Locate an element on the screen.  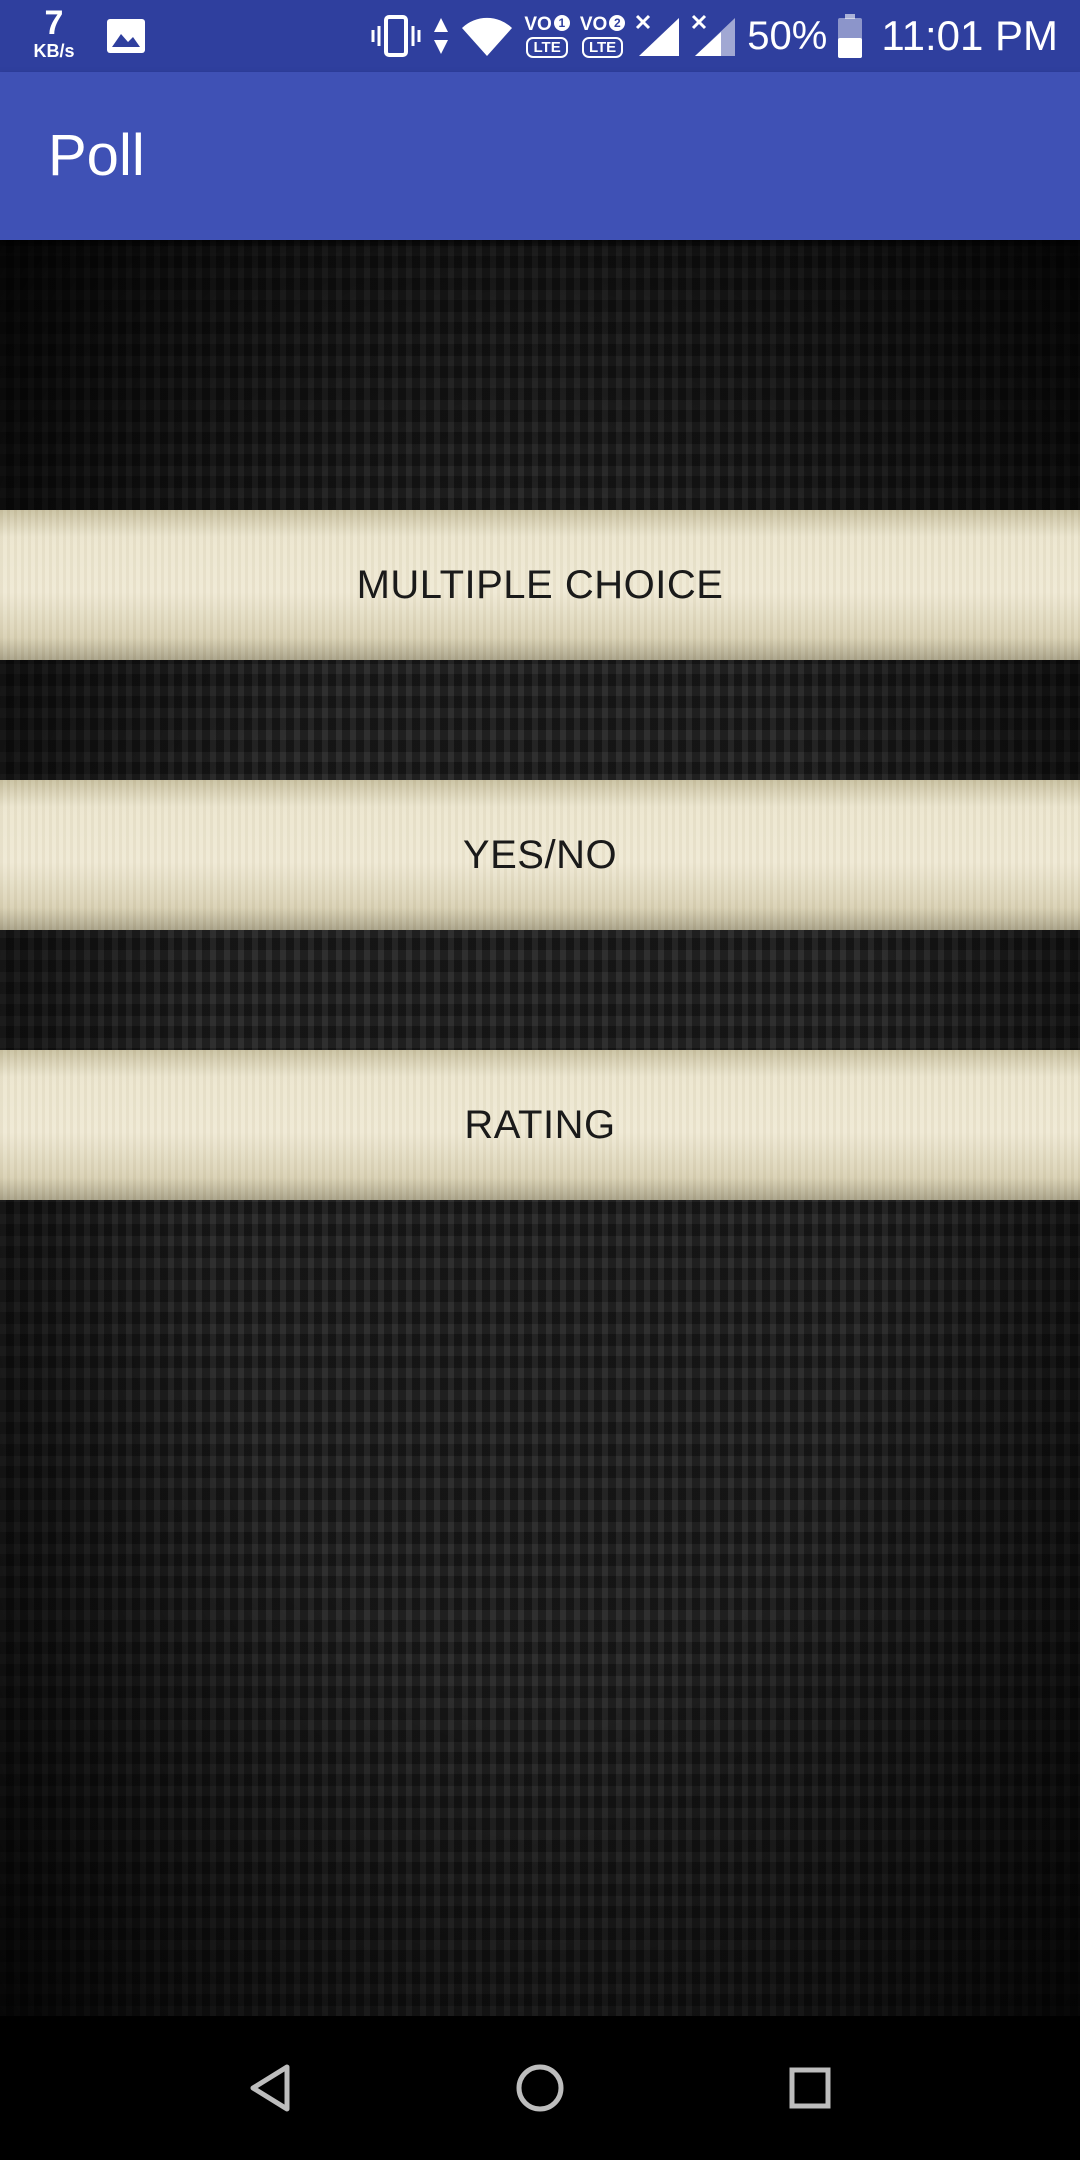
circle-home-icon is located at coordinates (540, 2088).